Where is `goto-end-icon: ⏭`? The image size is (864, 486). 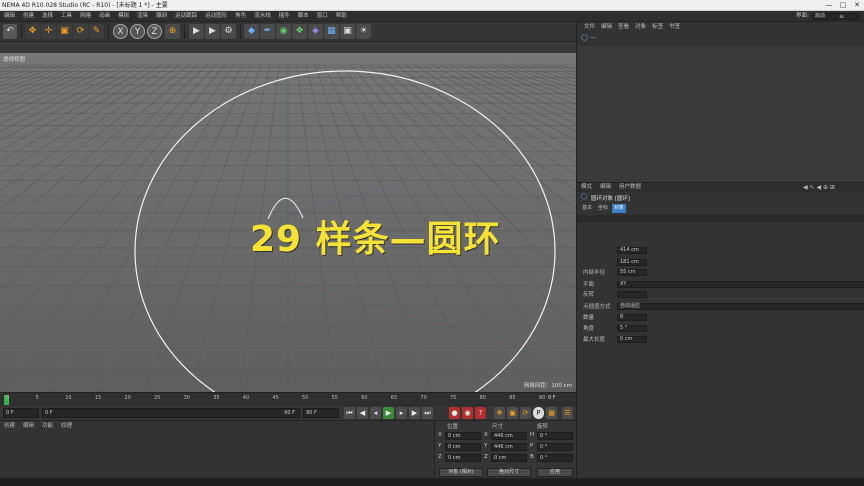
goto-end-icon: ⏭ is located at coordinates (427, 413).